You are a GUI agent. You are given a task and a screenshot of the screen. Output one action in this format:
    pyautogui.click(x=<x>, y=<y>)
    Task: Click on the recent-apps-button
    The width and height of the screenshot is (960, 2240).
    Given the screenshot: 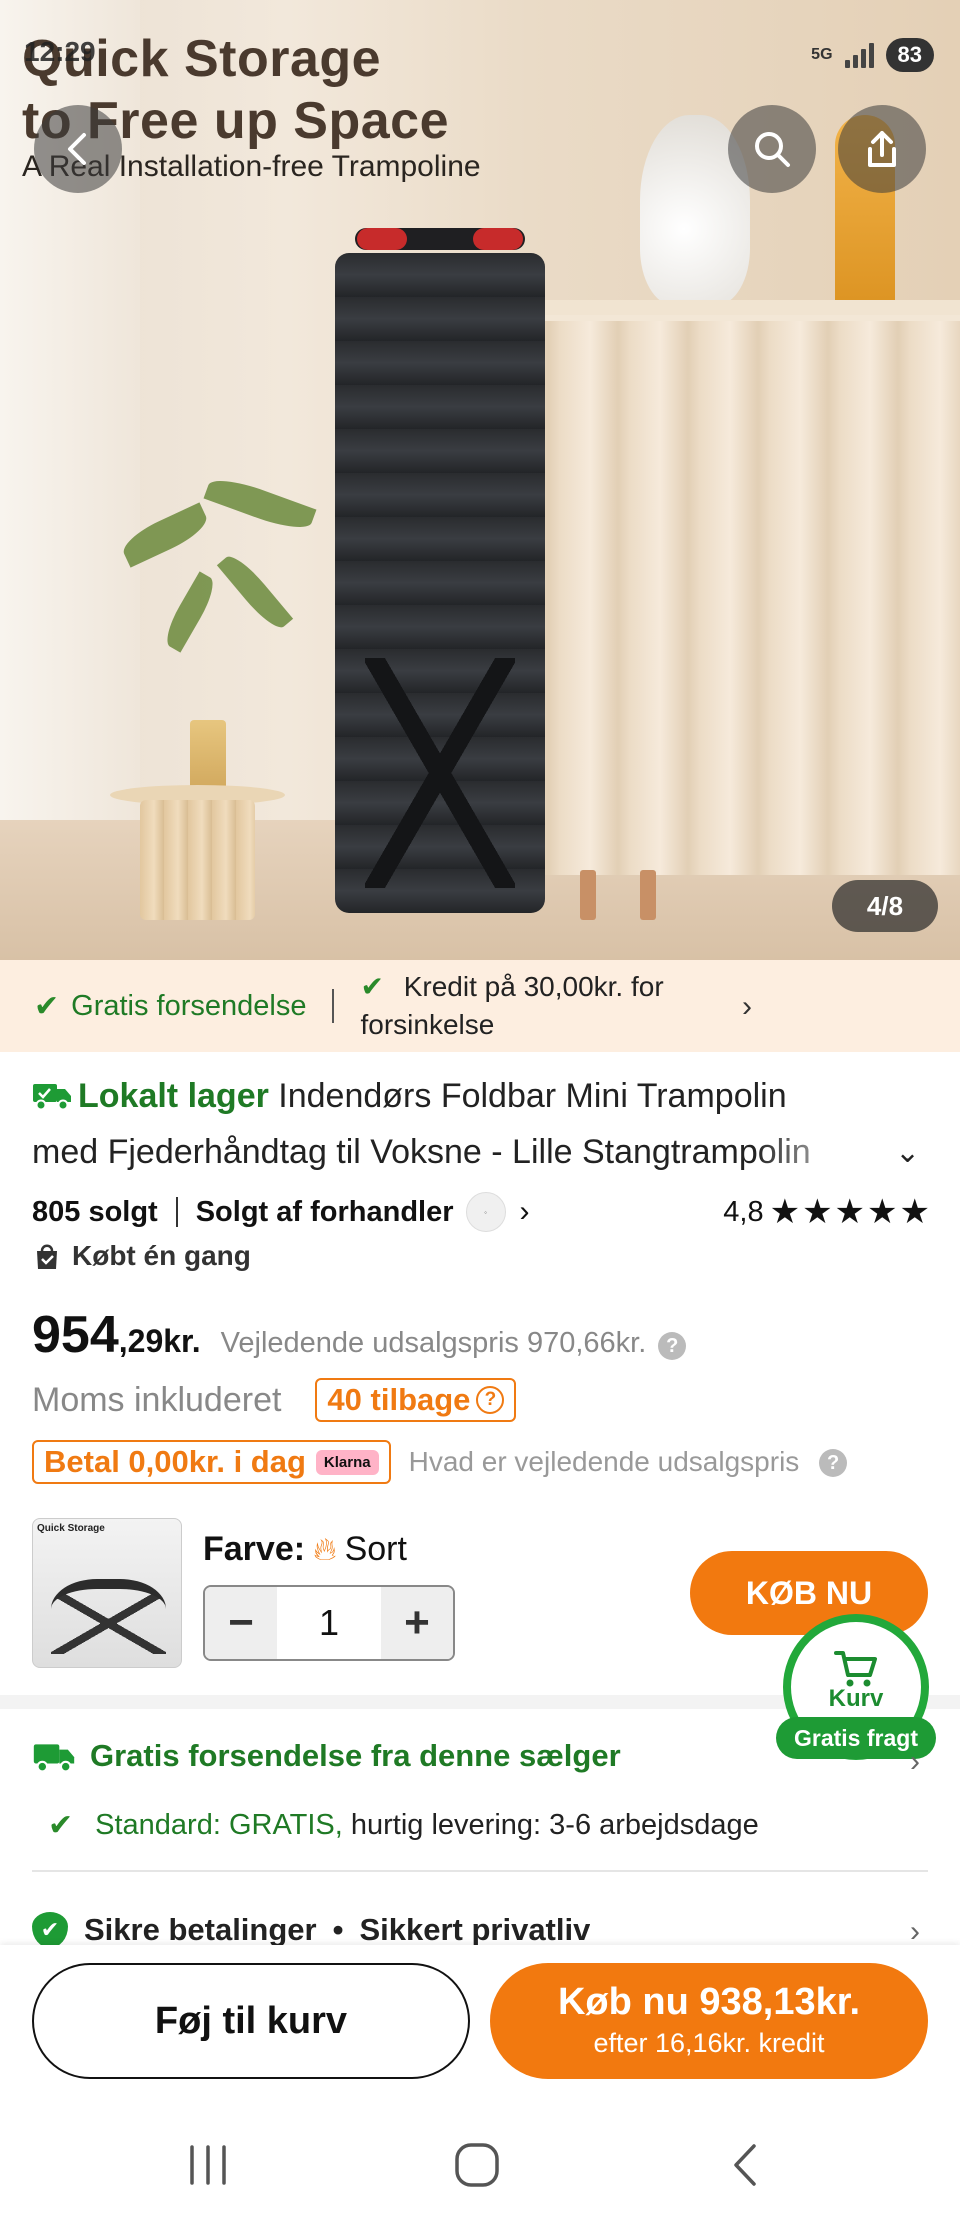 What is the action you would take?
    pyautogui.click(x=208, y=2165)
    